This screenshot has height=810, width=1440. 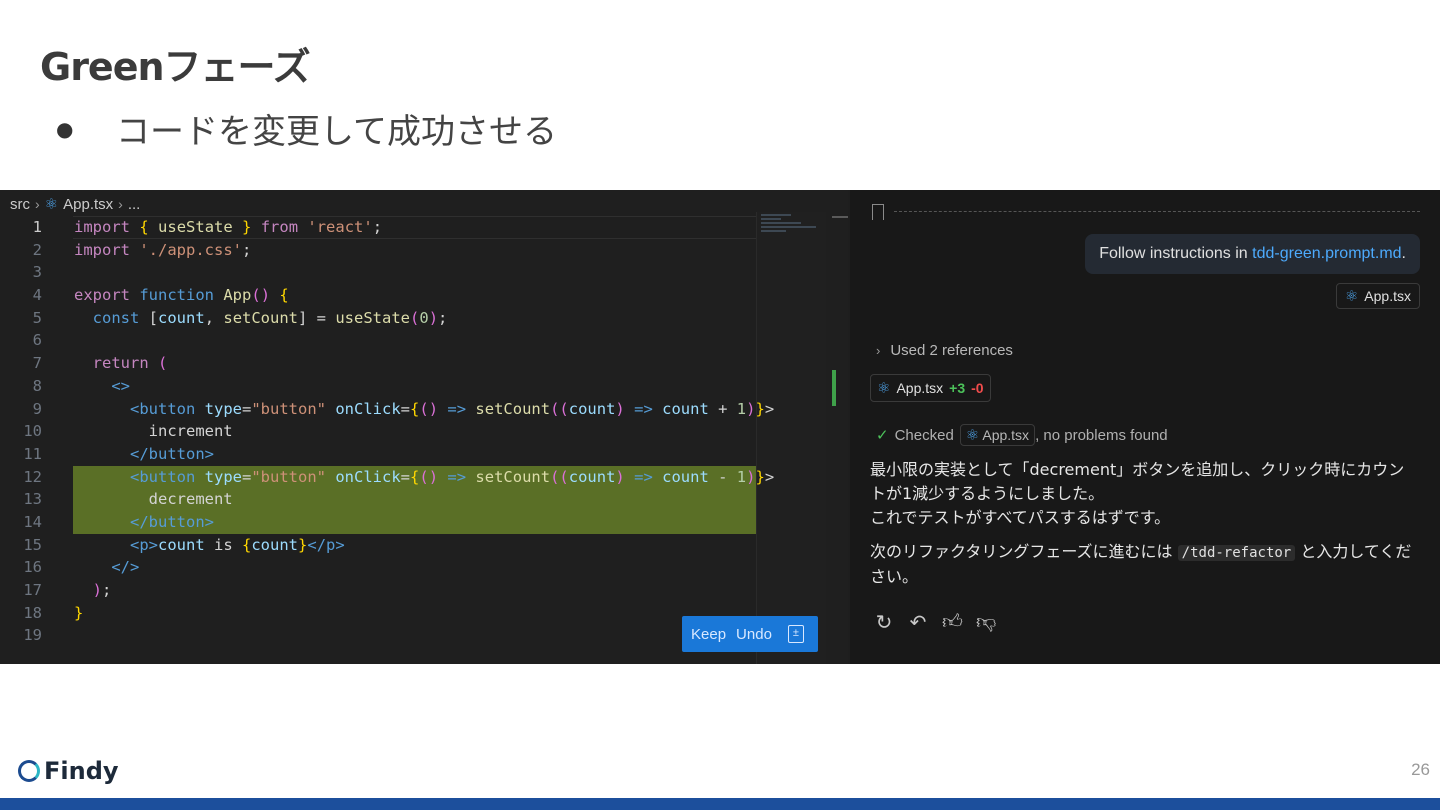 I want to click on line-number: 15, so click(x=32, y=544).